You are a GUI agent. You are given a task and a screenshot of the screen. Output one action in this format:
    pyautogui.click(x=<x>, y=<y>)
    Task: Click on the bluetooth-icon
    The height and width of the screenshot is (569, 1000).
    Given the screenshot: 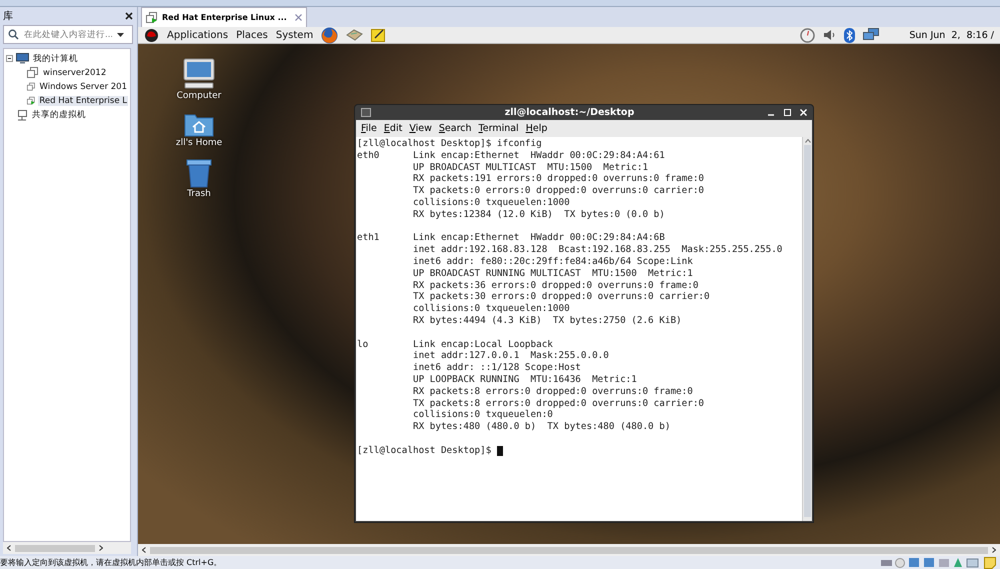 What is the action you would take?
    pyautogui.click(x=850, y=35)
    